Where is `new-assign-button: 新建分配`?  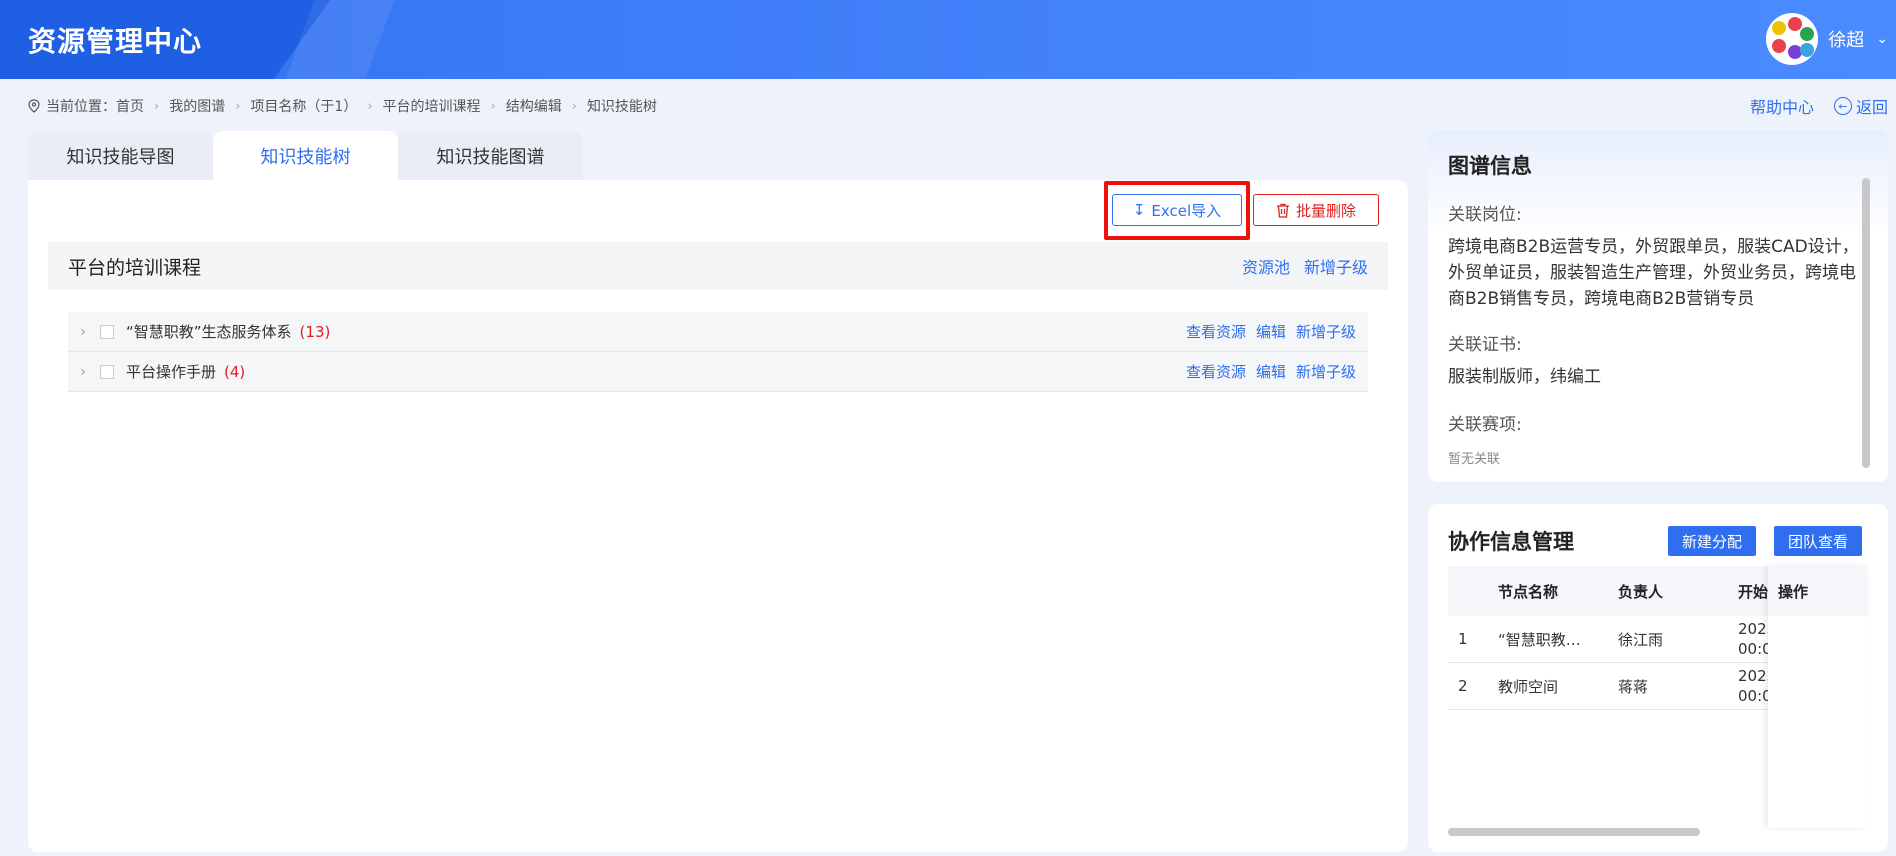
new-assign-button: 新建分配 is located at coordinates (1712, 541).